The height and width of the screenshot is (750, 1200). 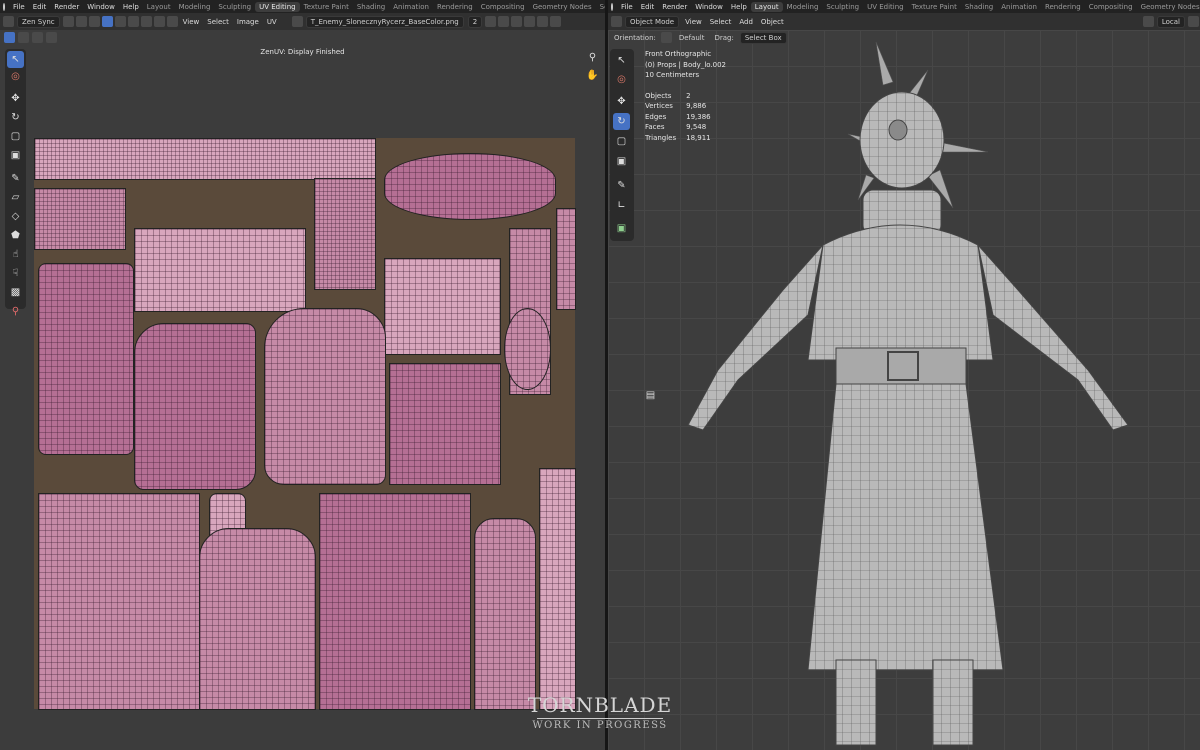 I want to click on pinch-tool-icon: ☝, so click(x=15, y=254).